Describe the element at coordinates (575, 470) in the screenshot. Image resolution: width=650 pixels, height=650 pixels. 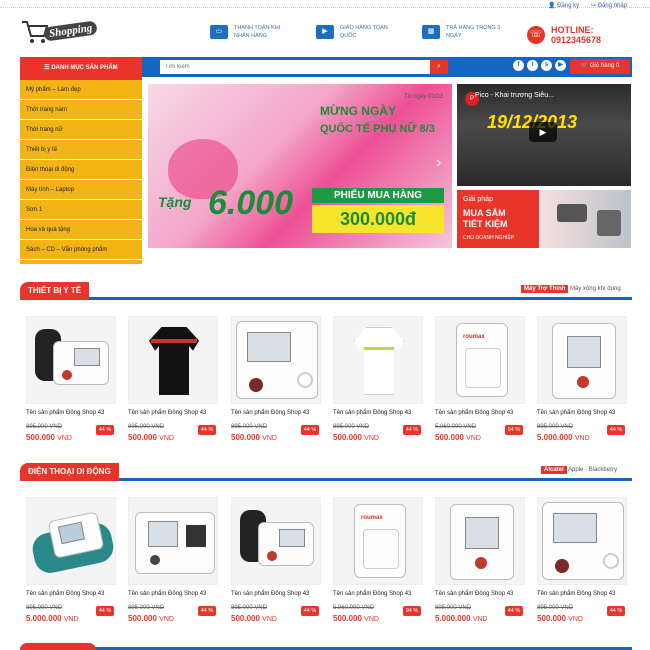
I see `tab-apple: Apple` at that location.